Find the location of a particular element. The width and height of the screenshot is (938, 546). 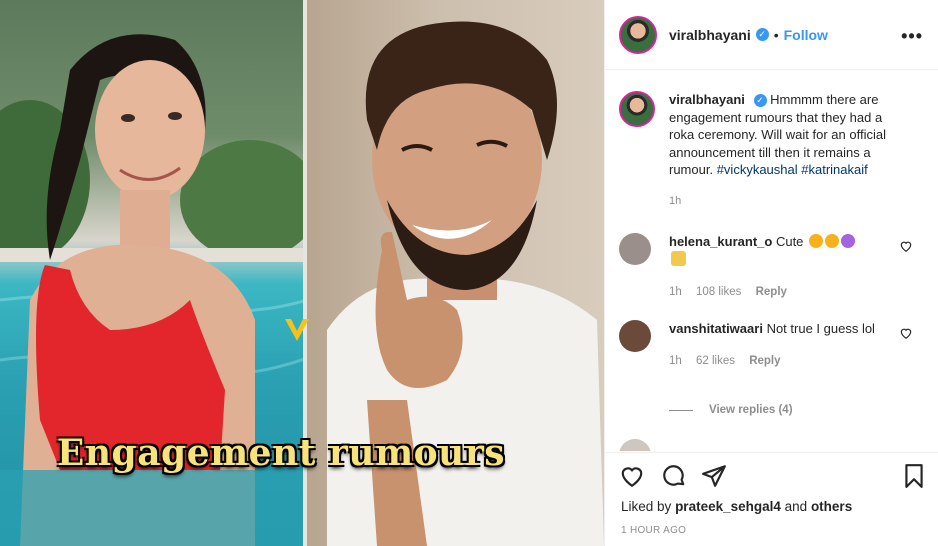

ellipsis-icon: ••• is located at coordinates (912, 36).